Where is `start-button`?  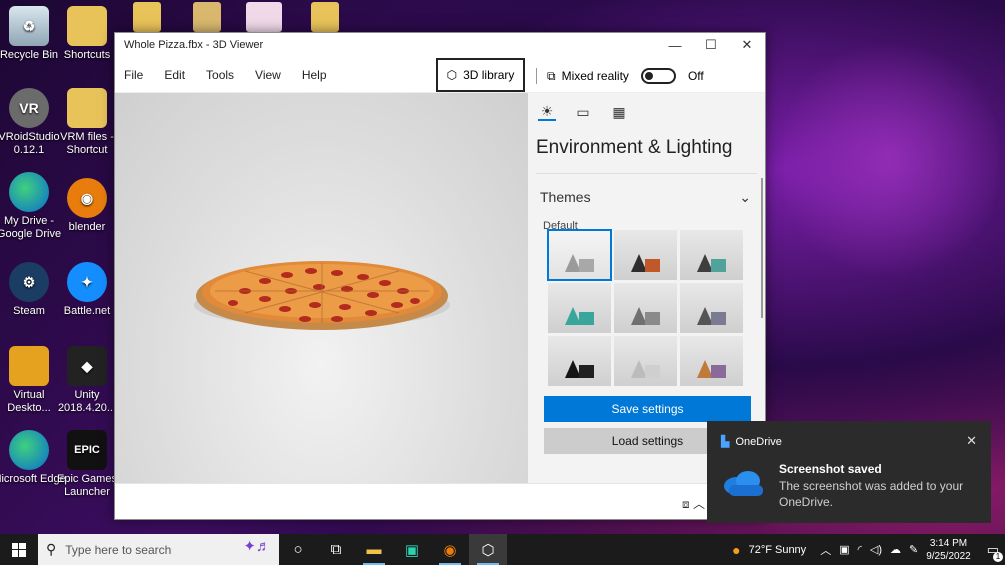 start-button is located at coordinates (19, 549).